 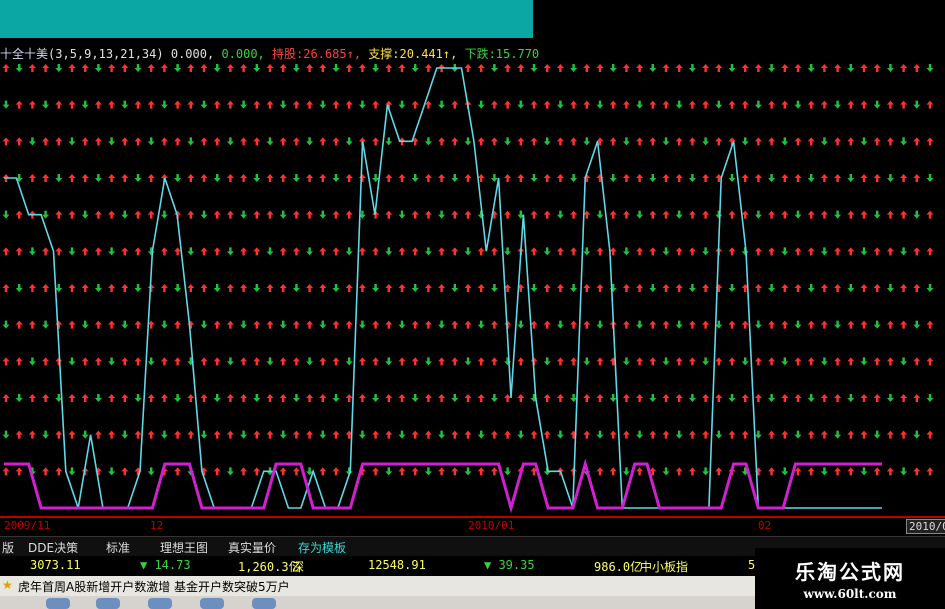 What do you see at coordinates (53, 547) in the screenshot?
I see `tab-dde: DDE决策` at bounding box center [53, 547].